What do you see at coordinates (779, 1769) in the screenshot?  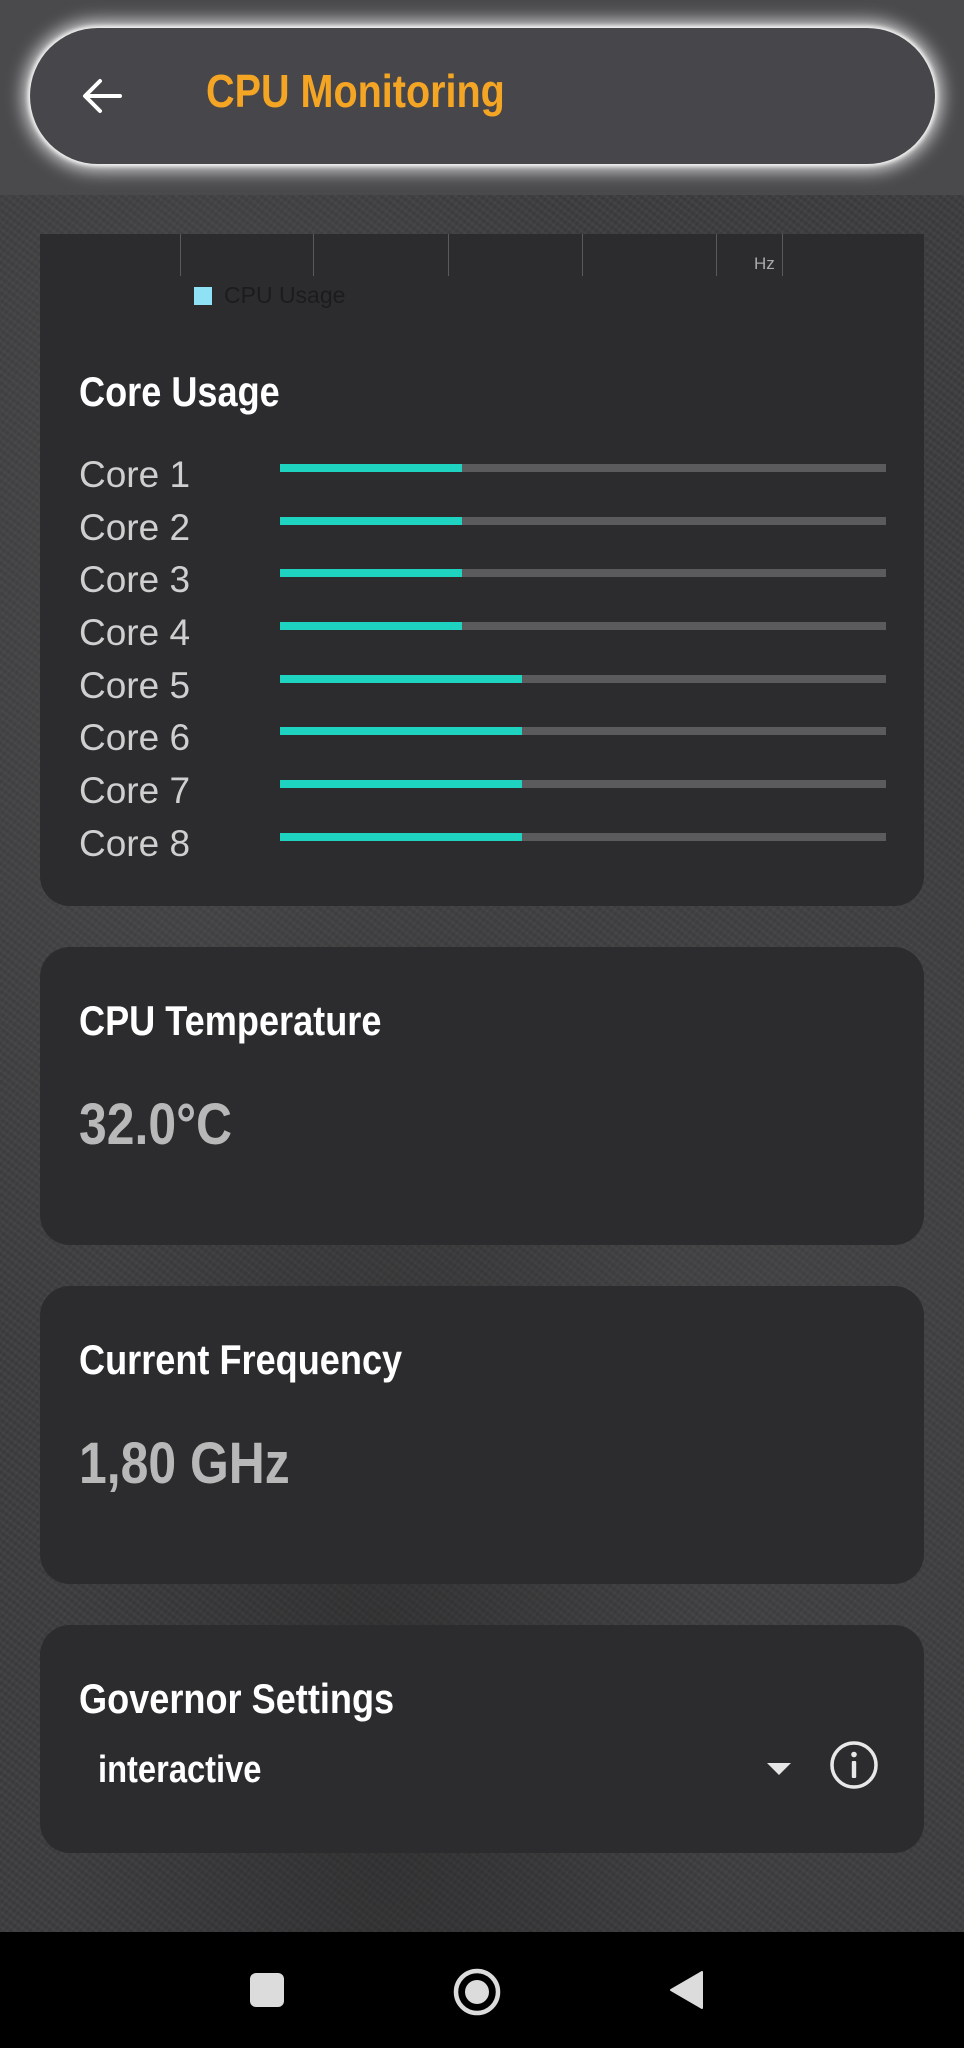 I see `caret-down-icon` at bounding box center [779, 1769].